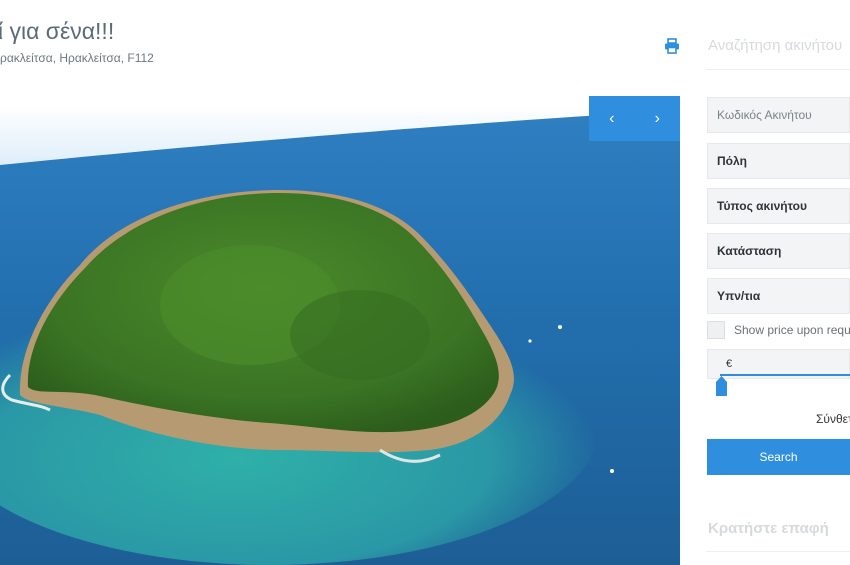 This screenshot has width=850, height=565. What do you see at coordinates (778, 296) in the screenshot?
I see `bedrooms-select: Υπν/τια` at bounding box center [778, 296].